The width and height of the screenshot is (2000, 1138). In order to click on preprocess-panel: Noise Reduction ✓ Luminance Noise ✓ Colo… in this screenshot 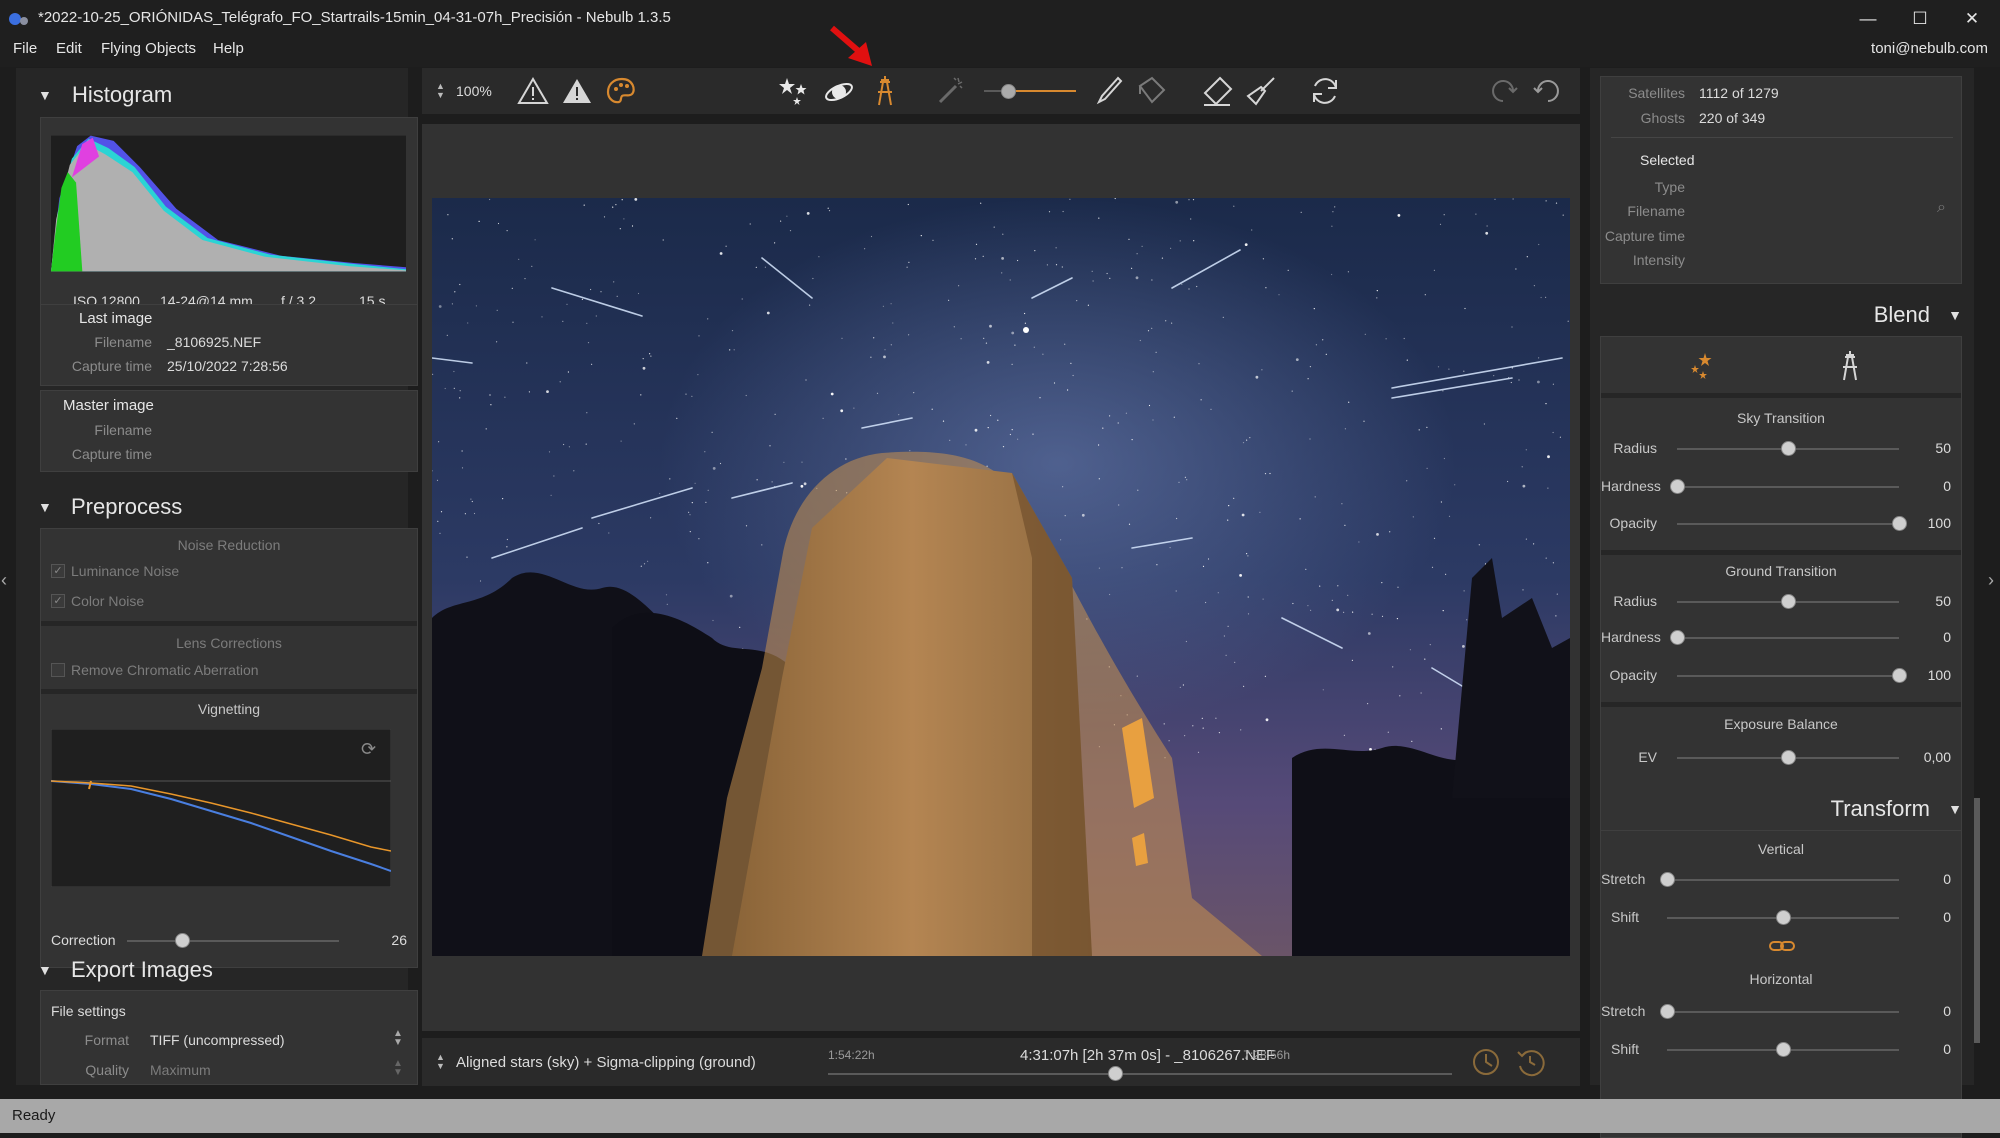, I will do `click(229, 748)`.